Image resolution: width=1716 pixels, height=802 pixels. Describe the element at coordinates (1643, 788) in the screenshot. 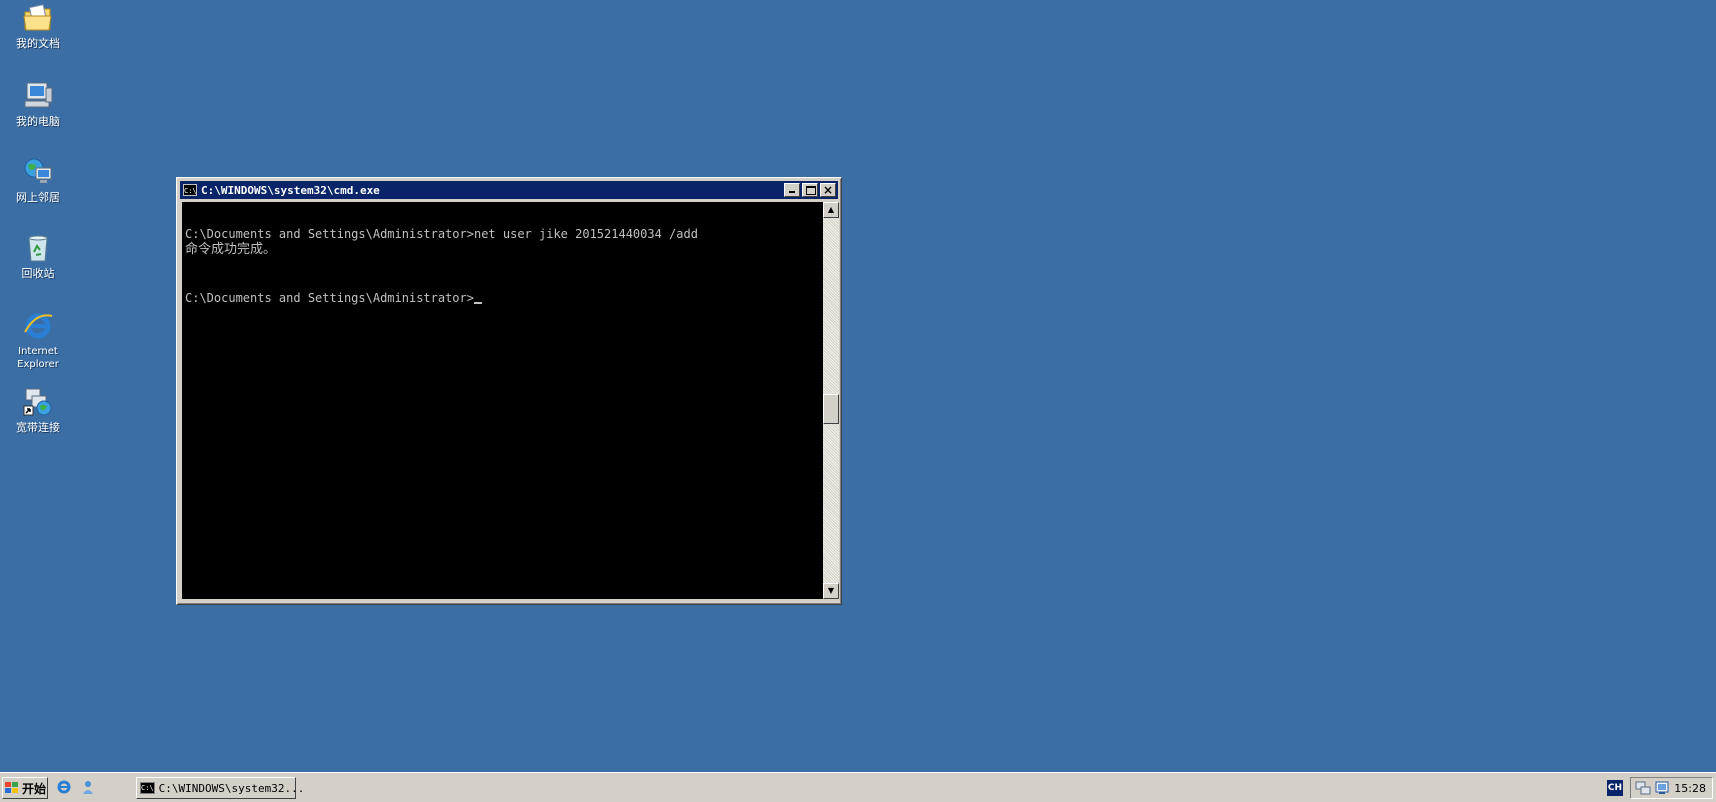

I see `network-status-icon` at that location.